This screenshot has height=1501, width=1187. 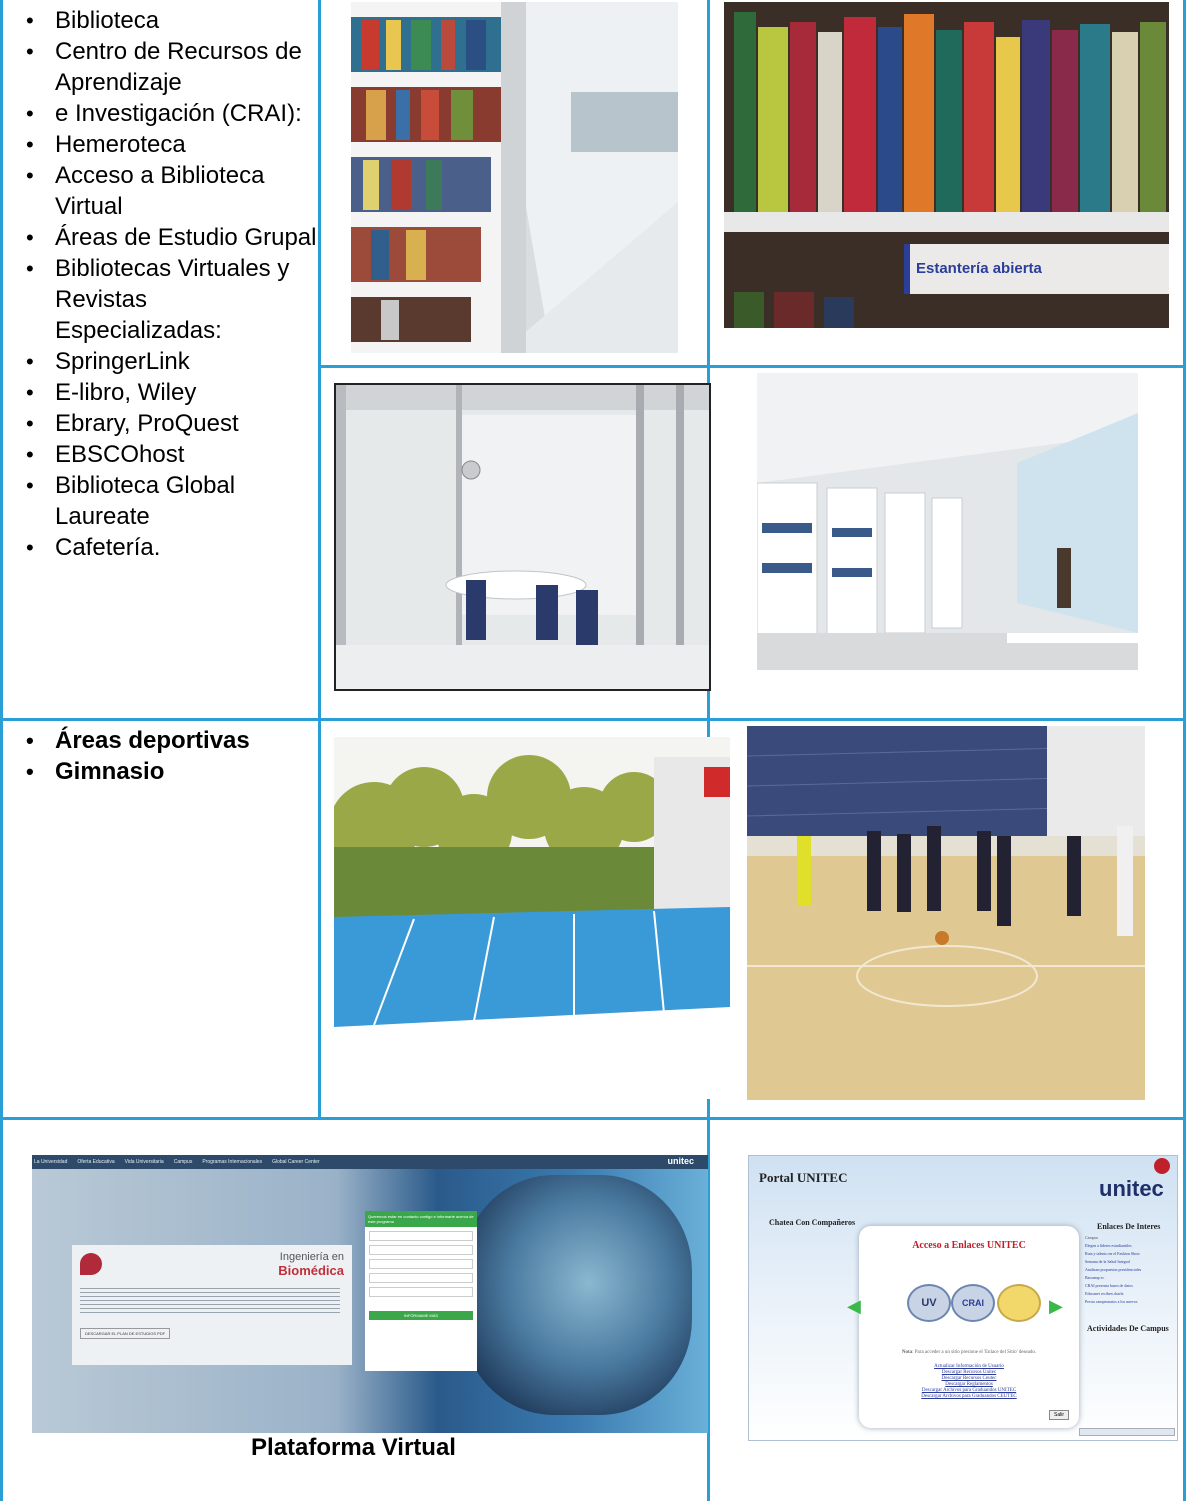 What do you see at coordinates (421, 1315) in the screenshot?
I see `inform-me-button: INFÓRMAME MÁS` at bounding box center [421, 1315].